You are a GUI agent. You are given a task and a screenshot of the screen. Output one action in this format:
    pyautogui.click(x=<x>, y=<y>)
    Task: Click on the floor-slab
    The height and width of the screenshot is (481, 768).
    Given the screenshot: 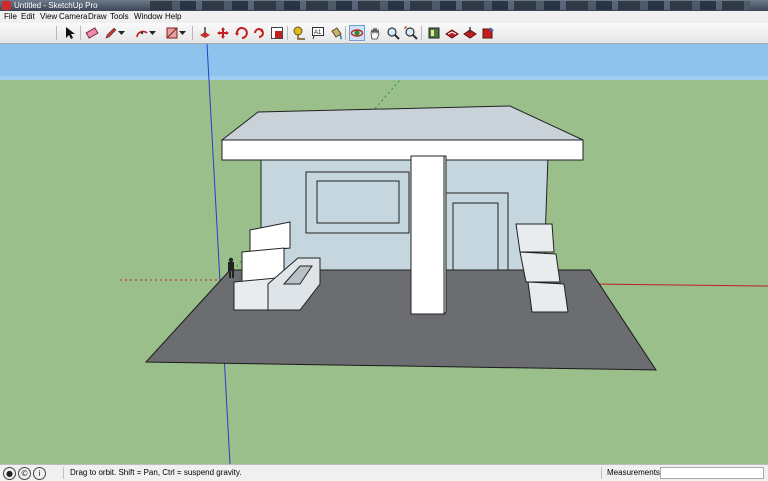 What is the action you would take?
    pyautogui.click(x=400, y=320)
    